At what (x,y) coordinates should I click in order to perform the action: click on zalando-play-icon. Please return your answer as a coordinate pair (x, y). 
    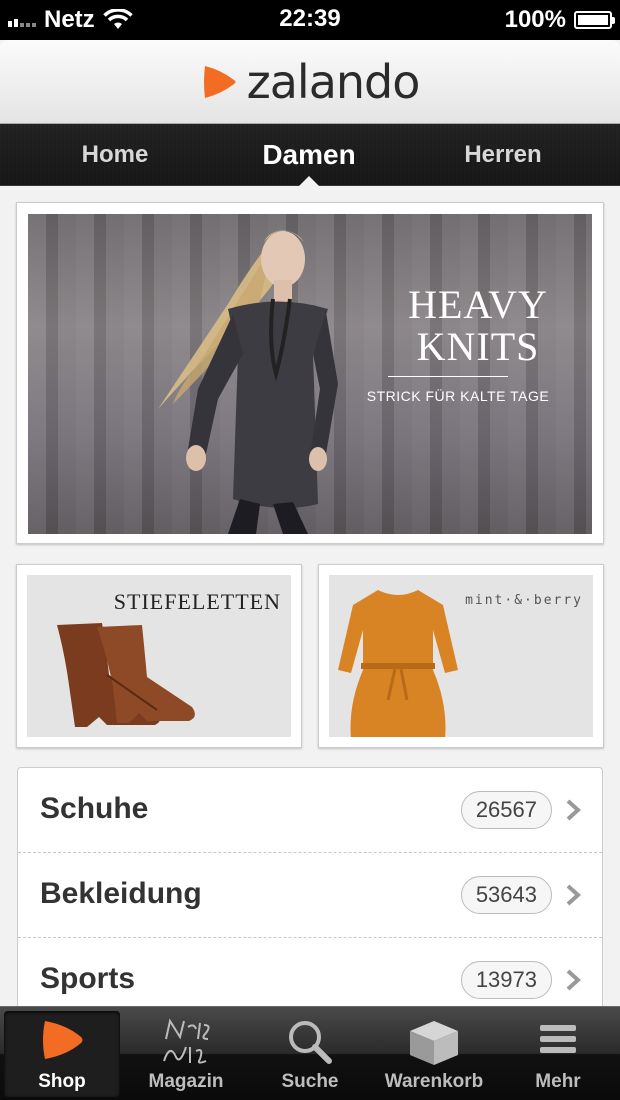
    Looking at the image, I should click on (63, 1040).